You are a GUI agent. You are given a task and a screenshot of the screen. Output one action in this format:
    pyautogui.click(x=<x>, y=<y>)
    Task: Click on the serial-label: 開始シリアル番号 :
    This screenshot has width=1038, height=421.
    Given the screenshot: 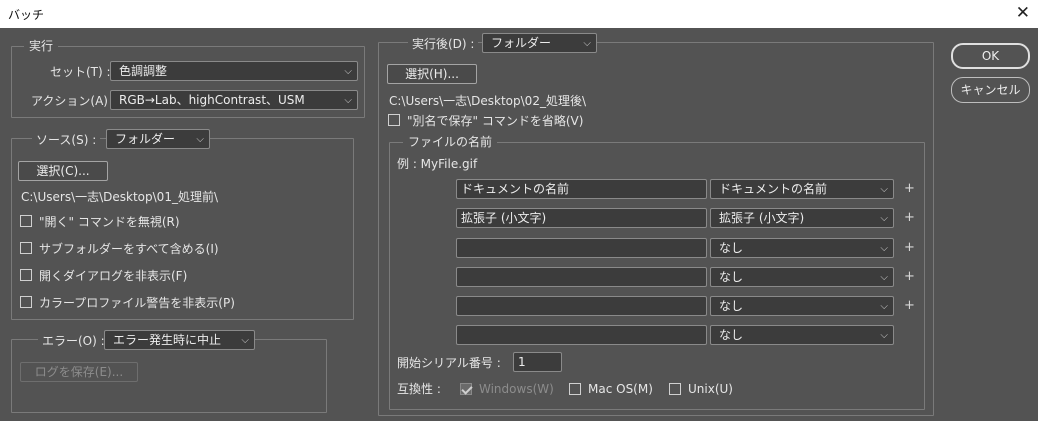 What is the action you would take?
    pyautogui.click(x=449, y=363)
    